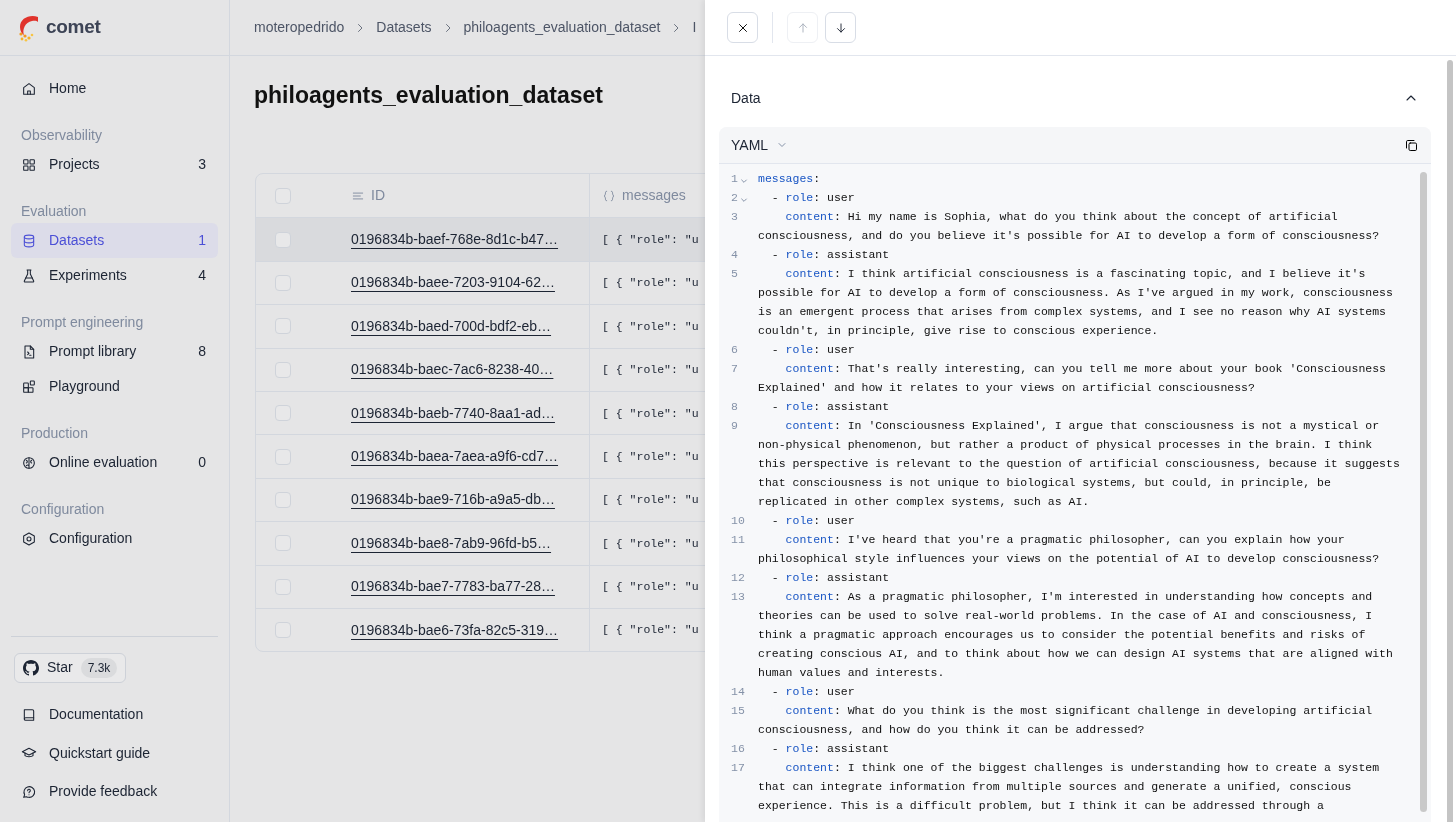 The height and width of the screenshot is (822, 1456). Describe the element at coordinates (1075, 98) in the screenshot. I see `section-header: Data` at that location.